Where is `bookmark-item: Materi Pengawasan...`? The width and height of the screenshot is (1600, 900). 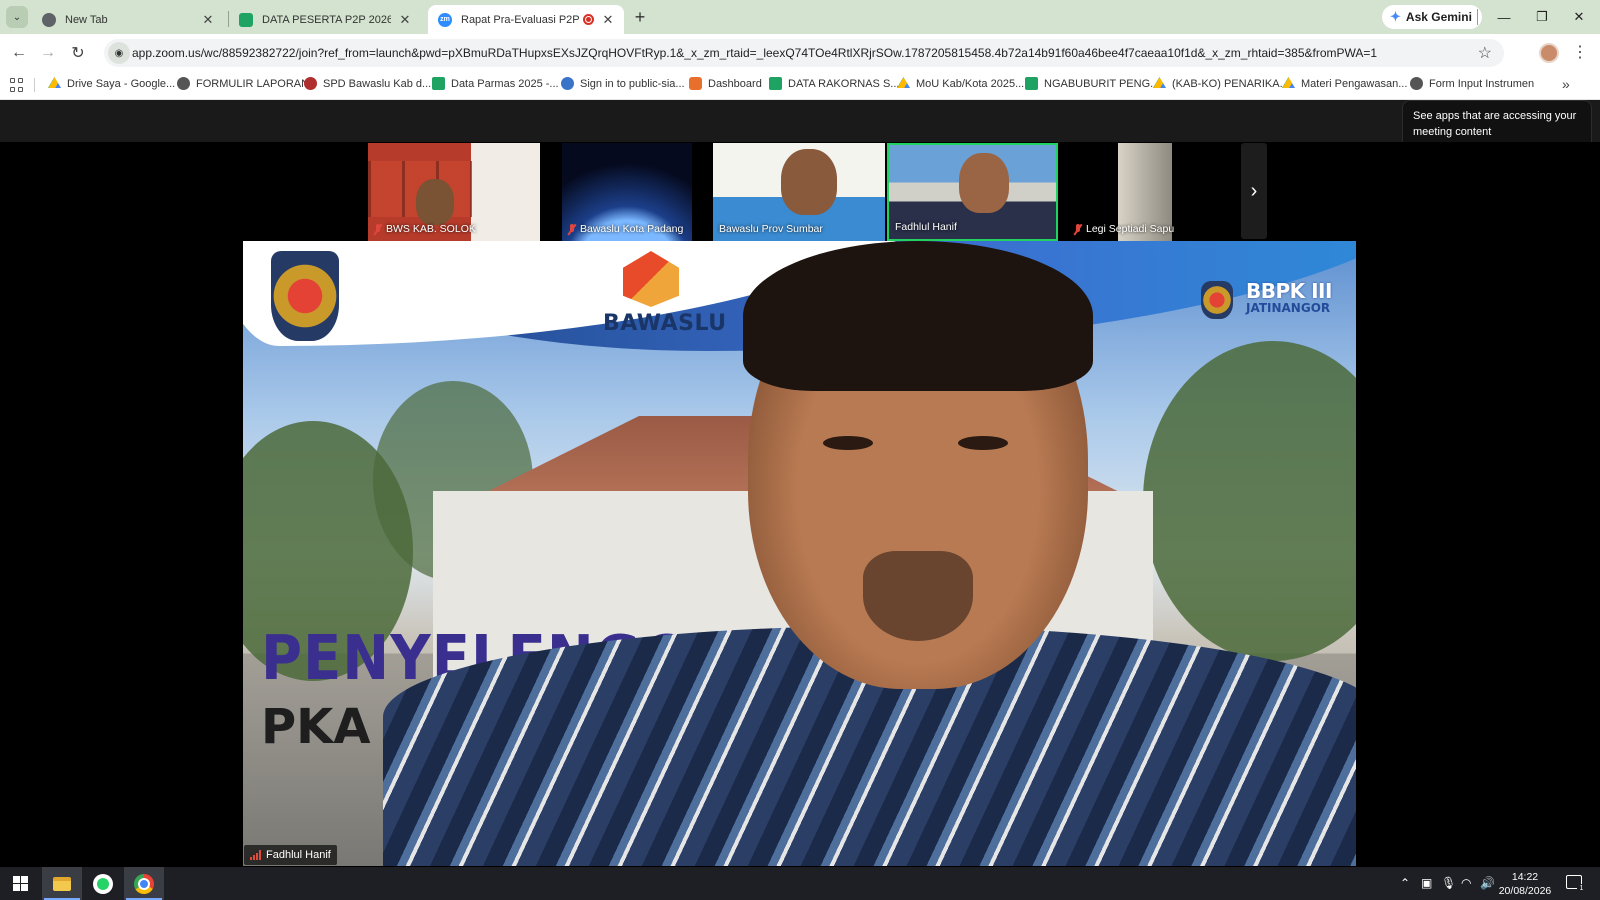 bookmark-item: Materi Pengawasan... is located at coordinates (1344, 83).